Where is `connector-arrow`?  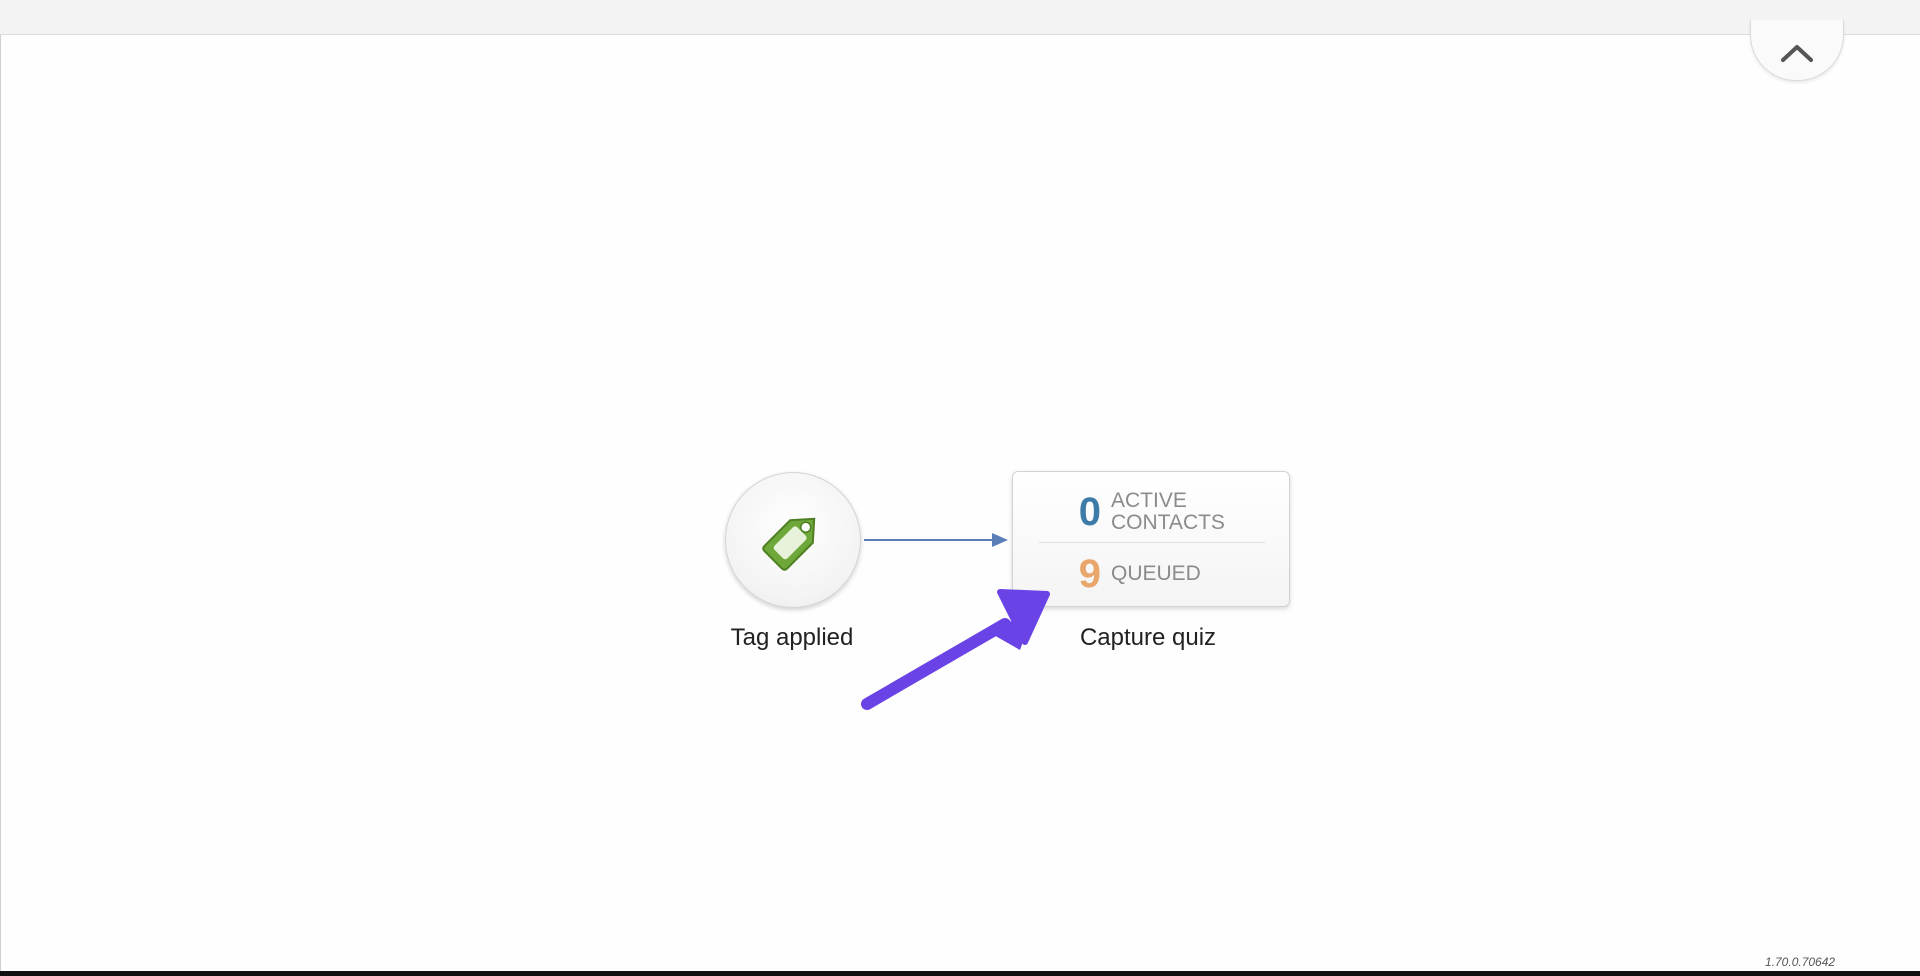 connector-arrow is located at coordinates (936, 540).